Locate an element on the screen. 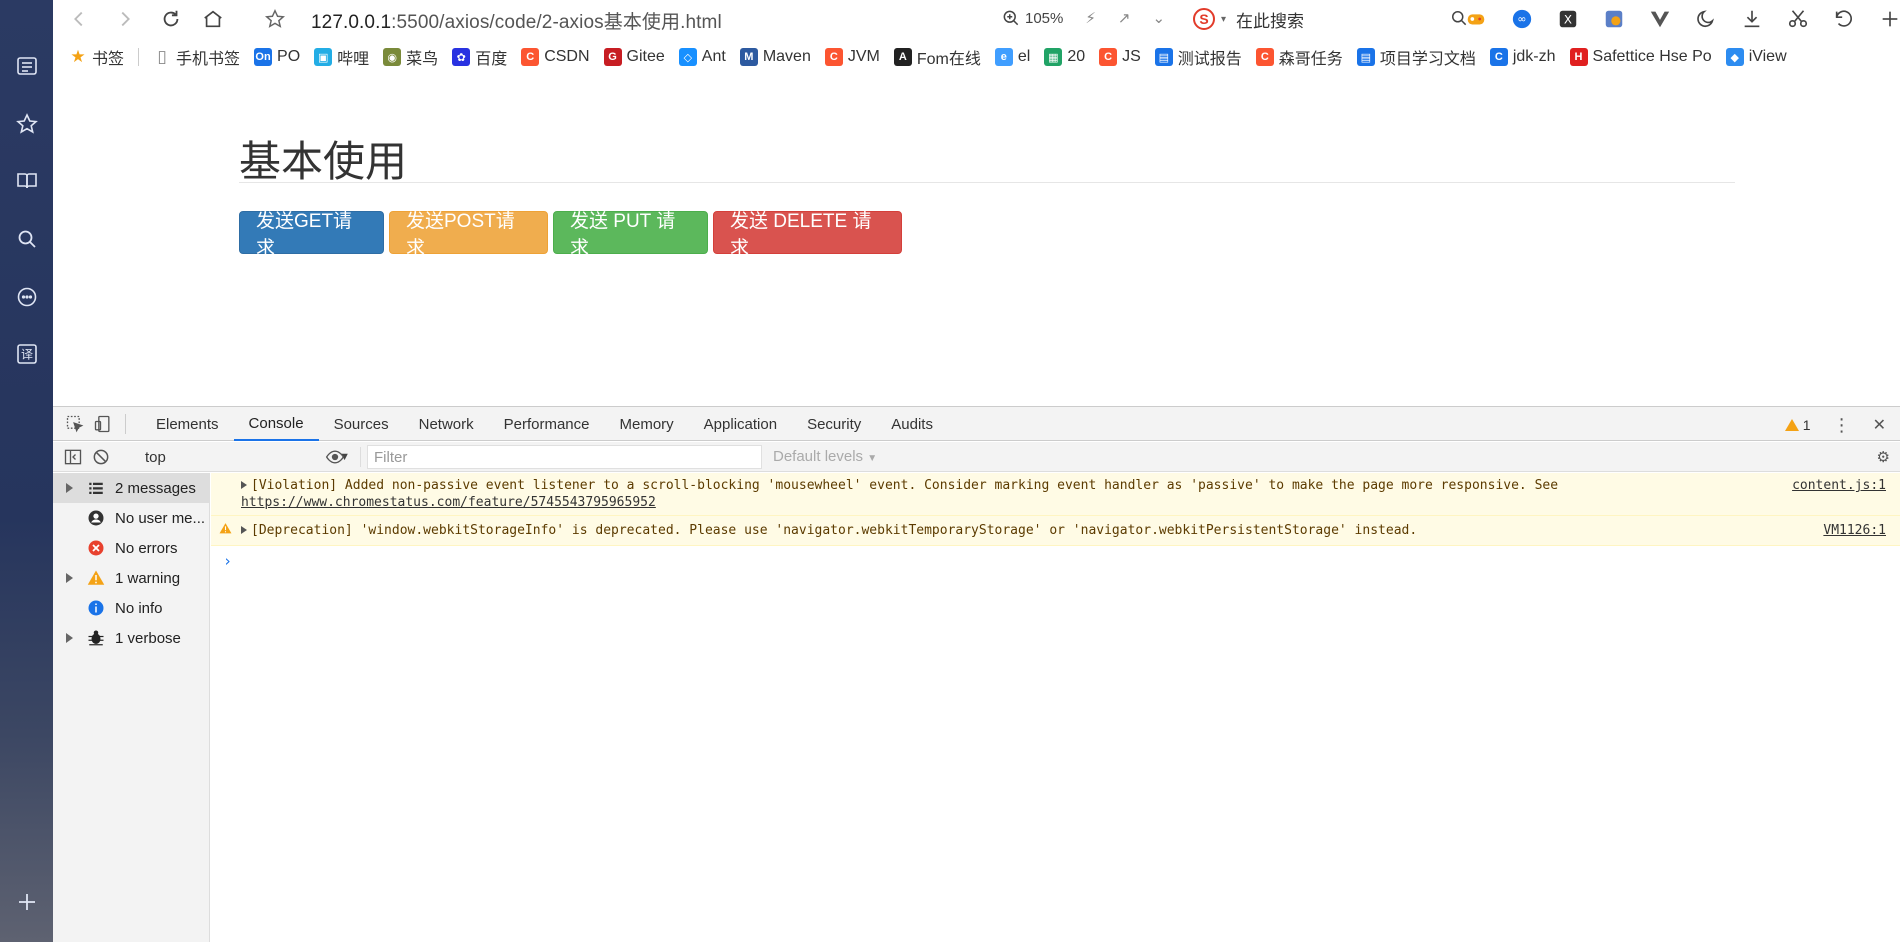 The image size is (1900, 942). bookmark-item: G Gitee is located at coordinates (634, 57).